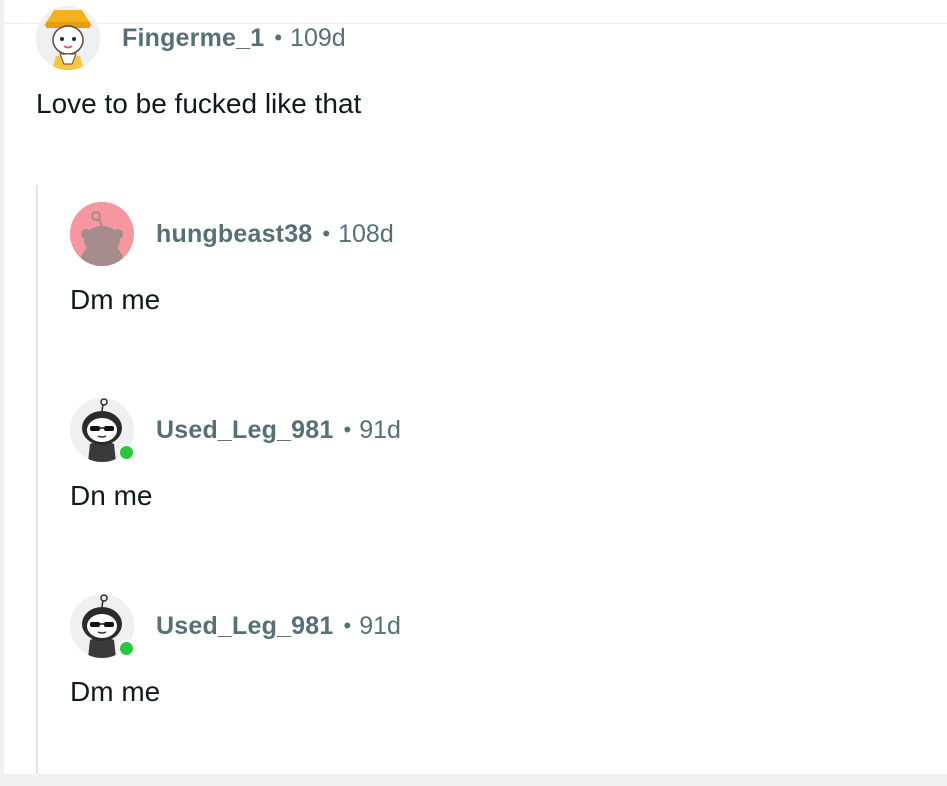 Image resolution: width=947 pixels, height=786 pixels. What do you see at coordinates (37, 479) in the screenshot?
I see `thread-line` at bounding box center [37, 479].